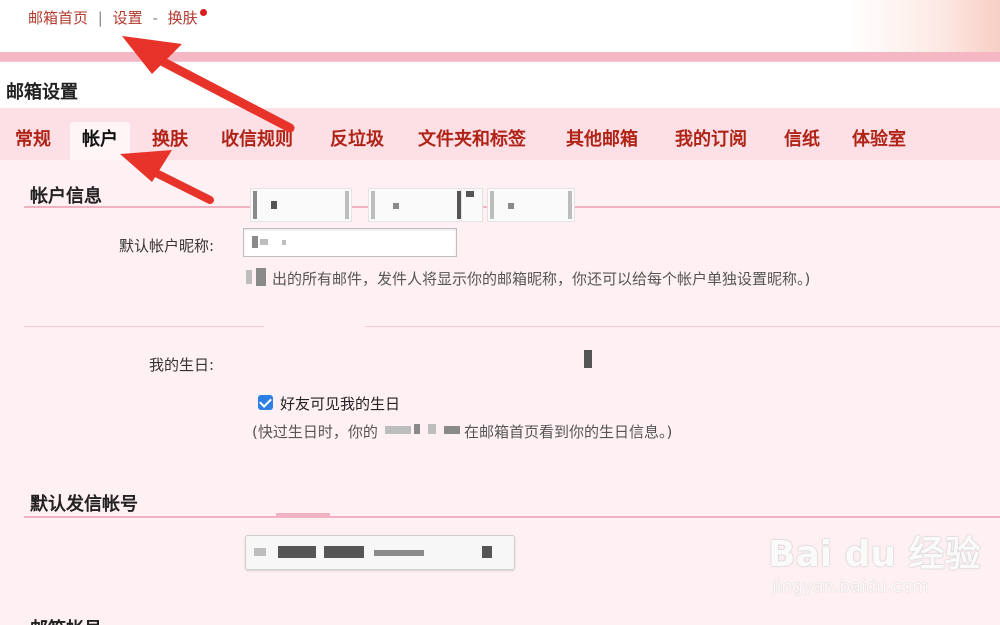  Describe the element at coordinates (315, 432) in the screenshot. I see `birthday-hint-start: (快过生日时，你的` at that location.